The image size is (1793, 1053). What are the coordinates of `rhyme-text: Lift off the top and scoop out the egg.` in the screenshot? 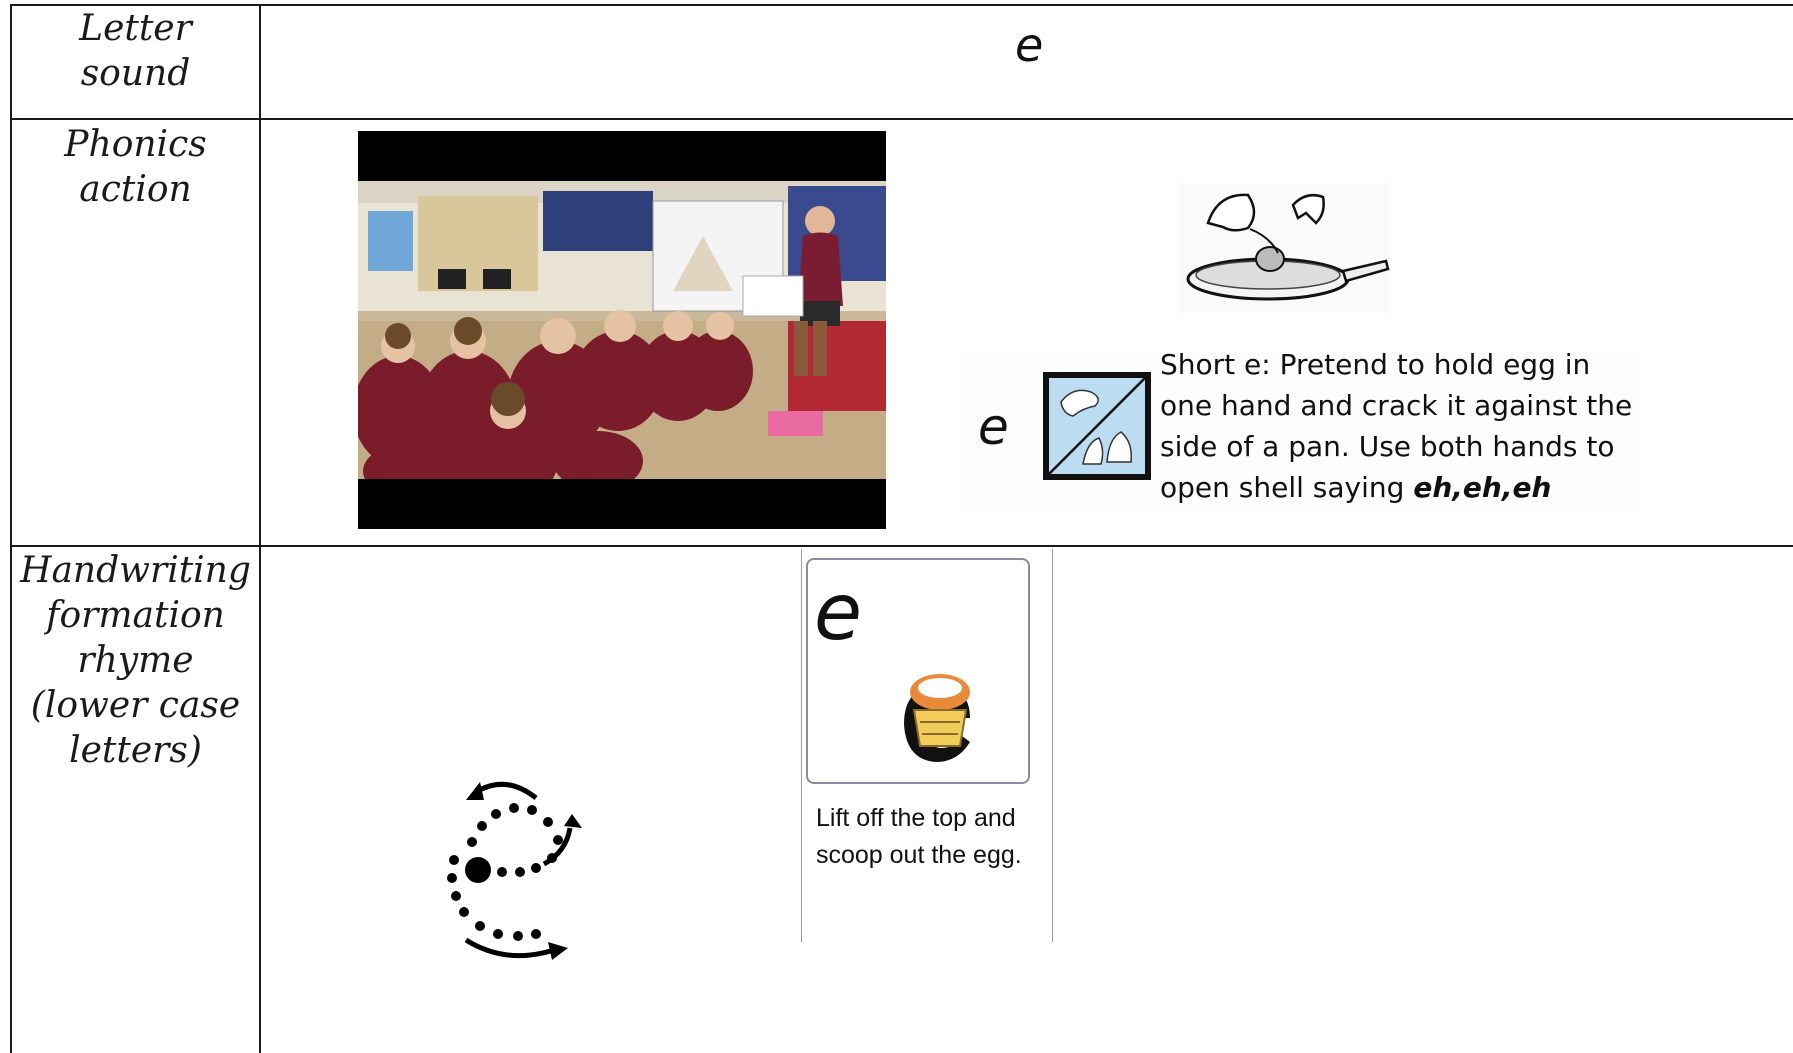 It's located at (919, 836).